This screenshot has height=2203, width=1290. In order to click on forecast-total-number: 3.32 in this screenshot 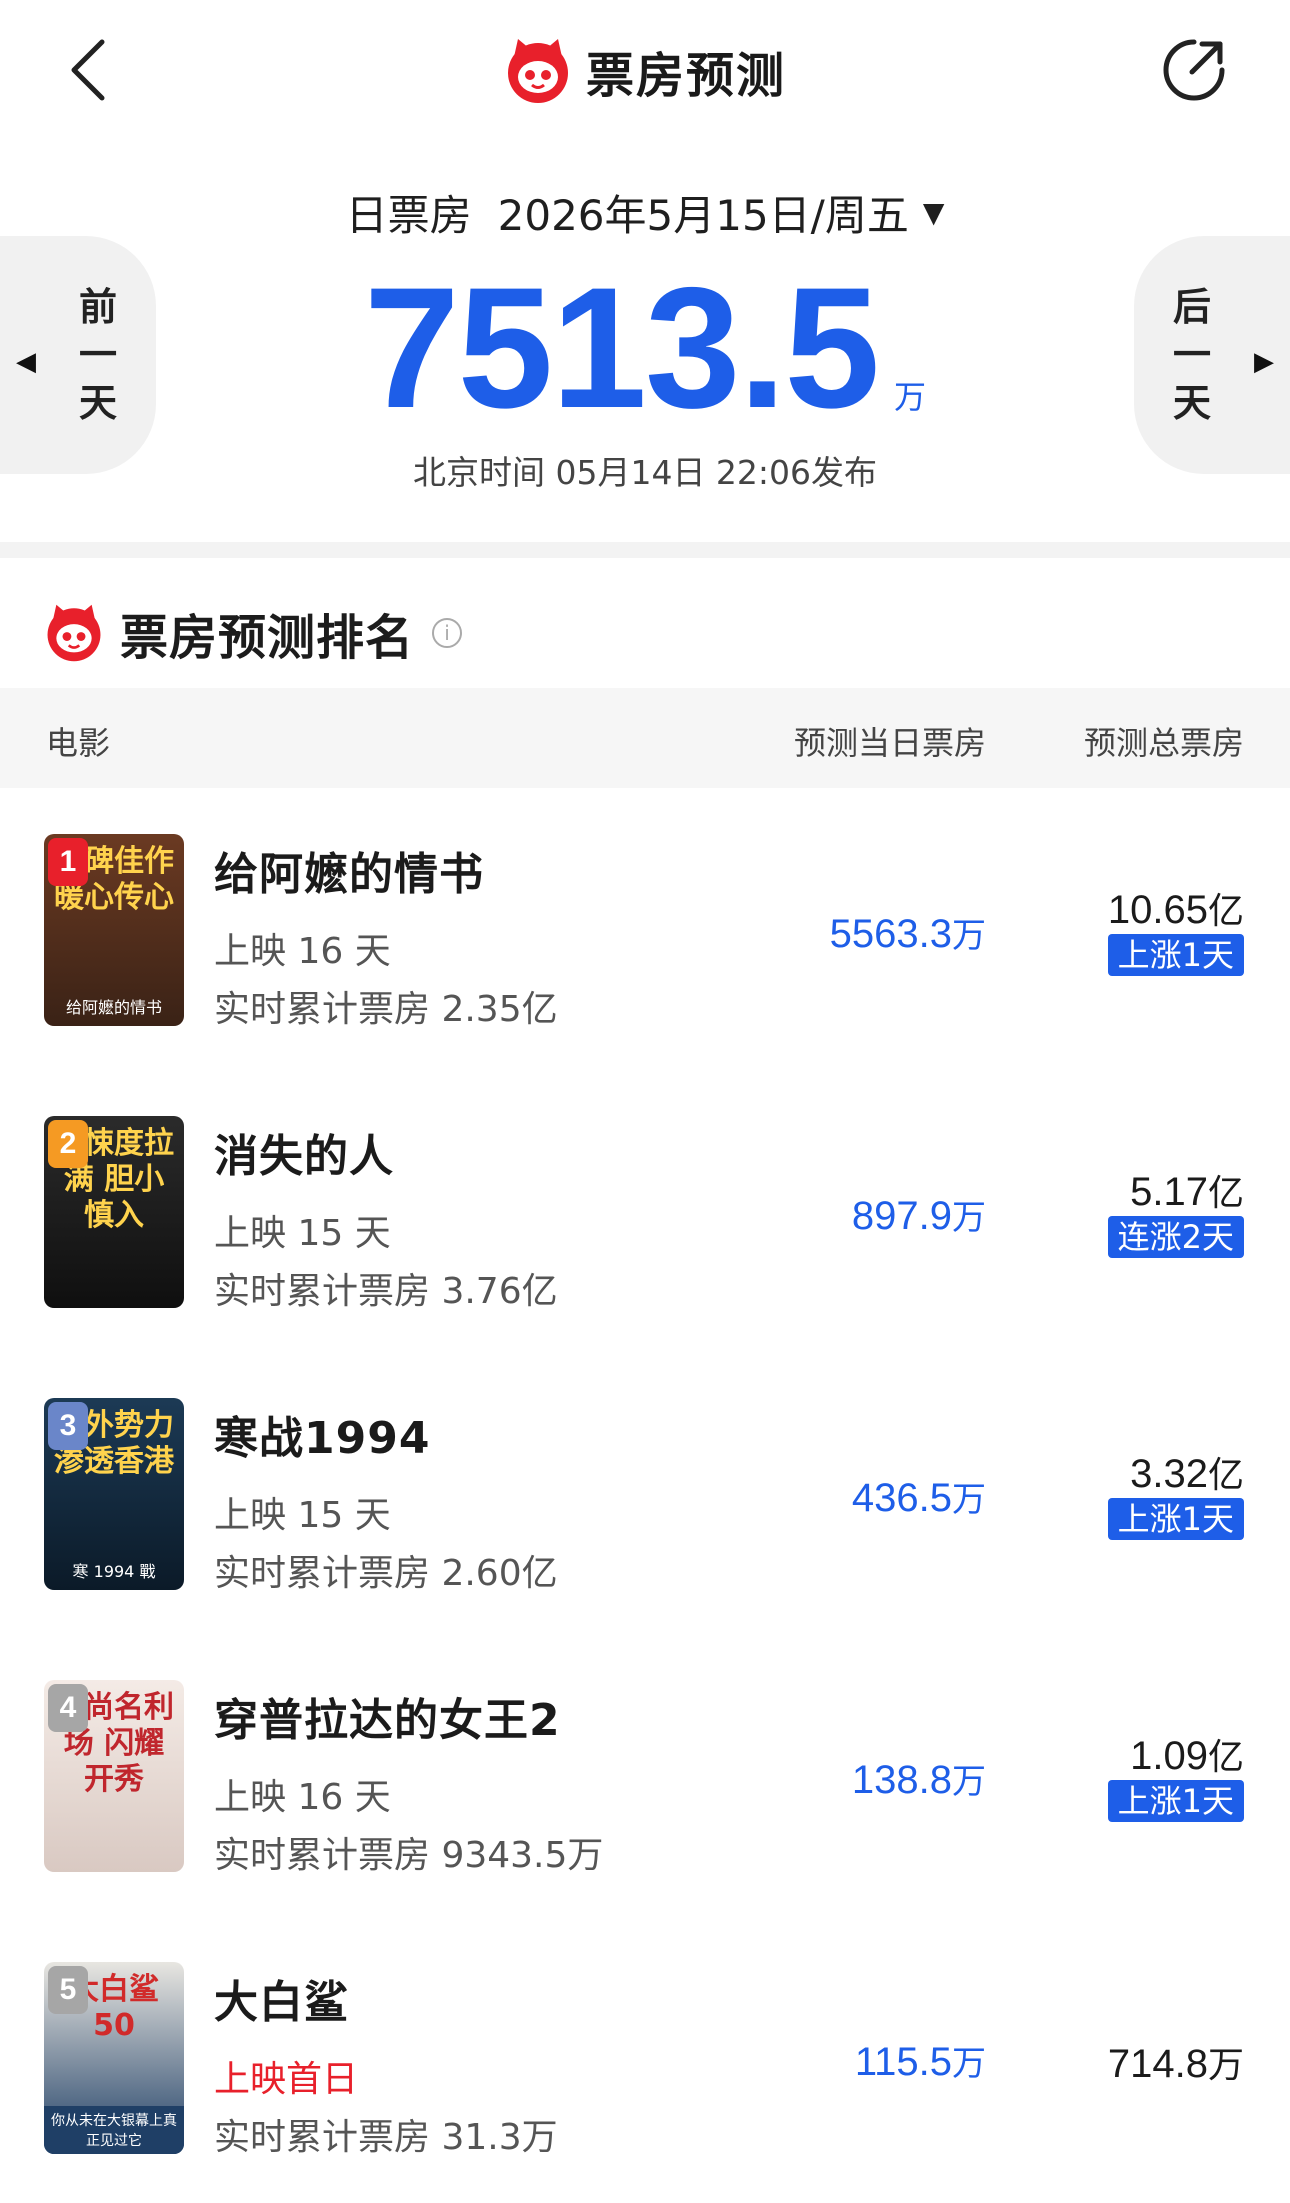, I will do `click(1169, 1474)`.